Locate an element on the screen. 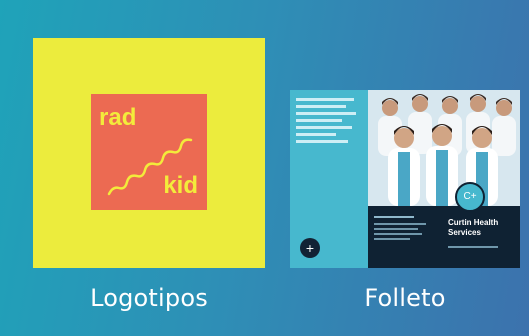 The width and height of the screenshot is (529, 336). brochure-title: Curtin Health Services is located at coordinates (473, 227).